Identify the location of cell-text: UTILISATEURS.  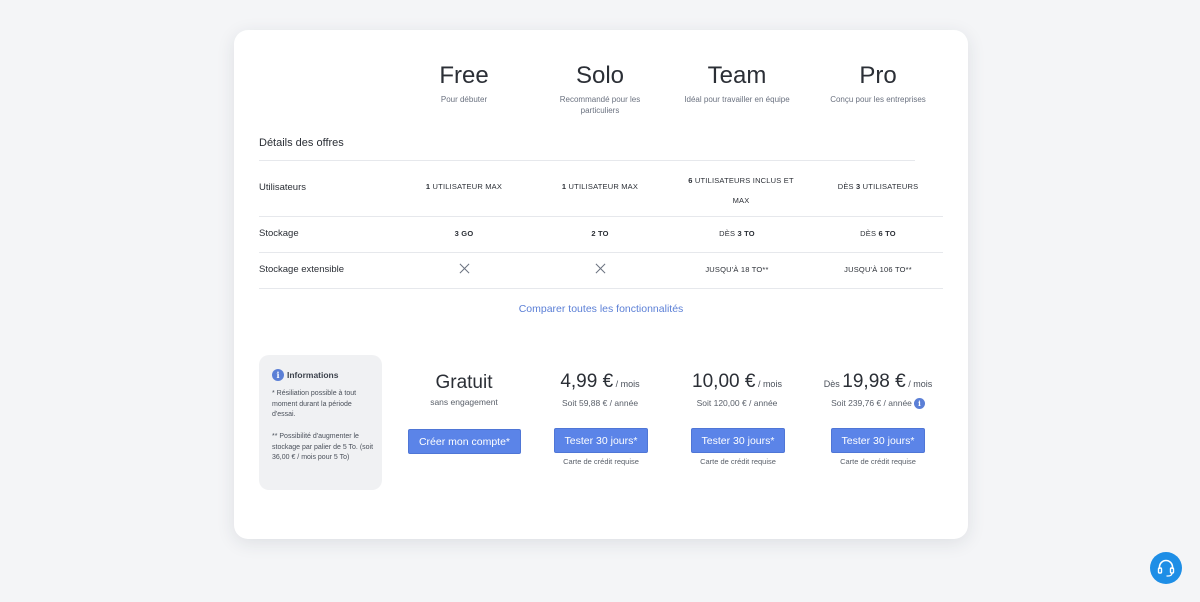
(889, 186).